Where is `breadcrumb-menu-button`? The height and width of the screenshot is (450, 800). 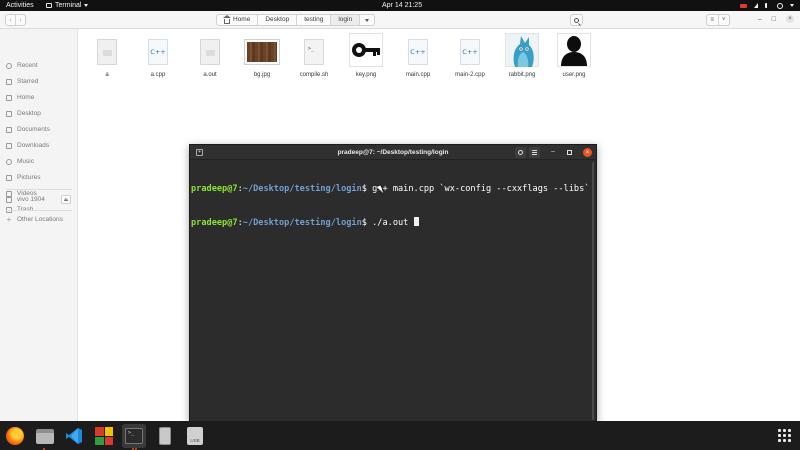
breadcrumb-menu-button is located at coordinates (367, 20).